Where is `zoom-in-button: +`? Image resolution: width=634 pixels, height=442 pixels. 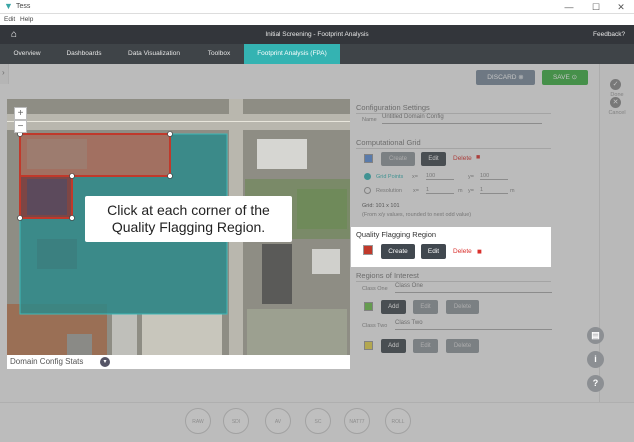
zoom-in-button: + is located at coordinates (20, 113).